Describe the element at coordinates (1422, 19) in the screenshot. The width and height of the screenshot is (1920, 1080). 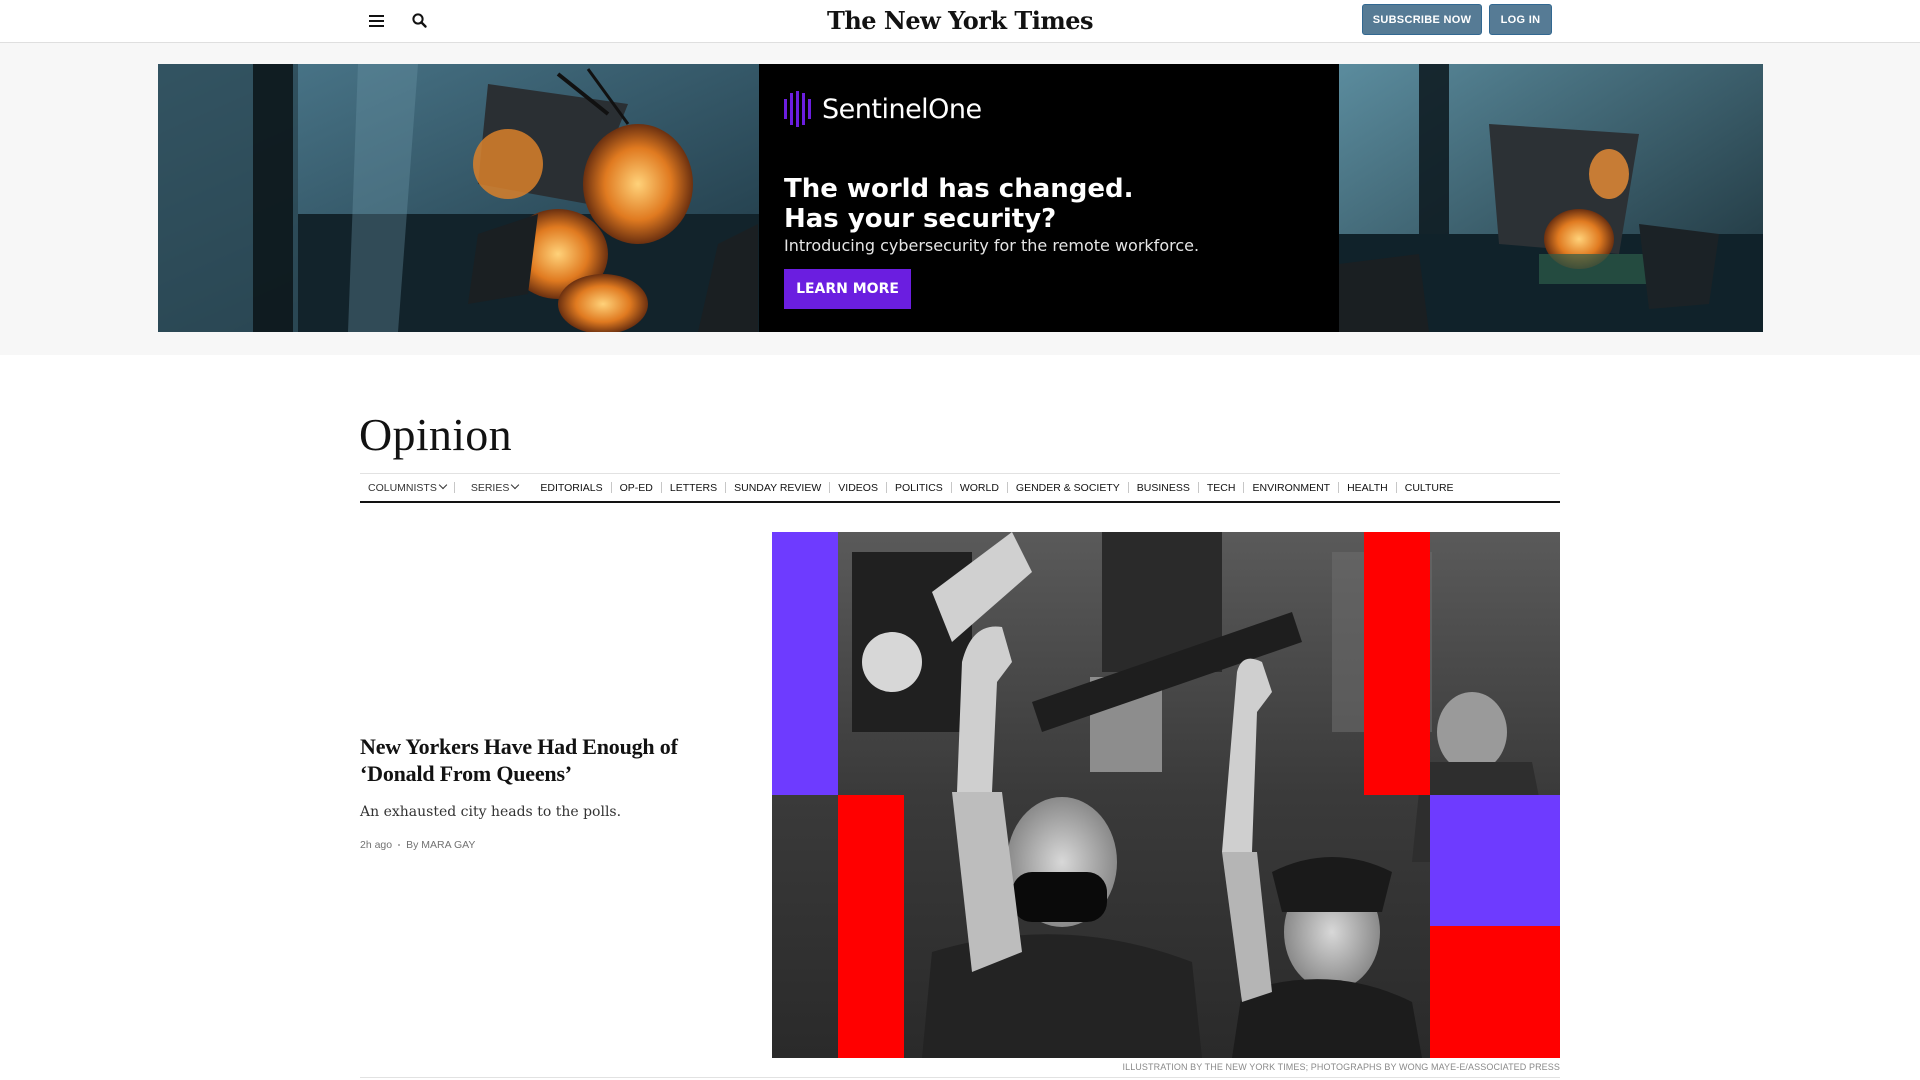
I see `subscribe-button: SUBSCRIBE NOW` at that location.